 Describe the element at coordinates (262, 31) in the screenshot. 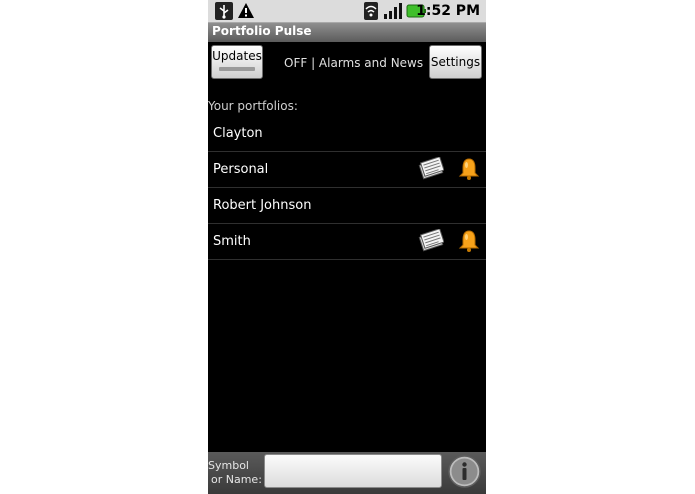

I see `app-title: Portfolio Pulse` at that location.